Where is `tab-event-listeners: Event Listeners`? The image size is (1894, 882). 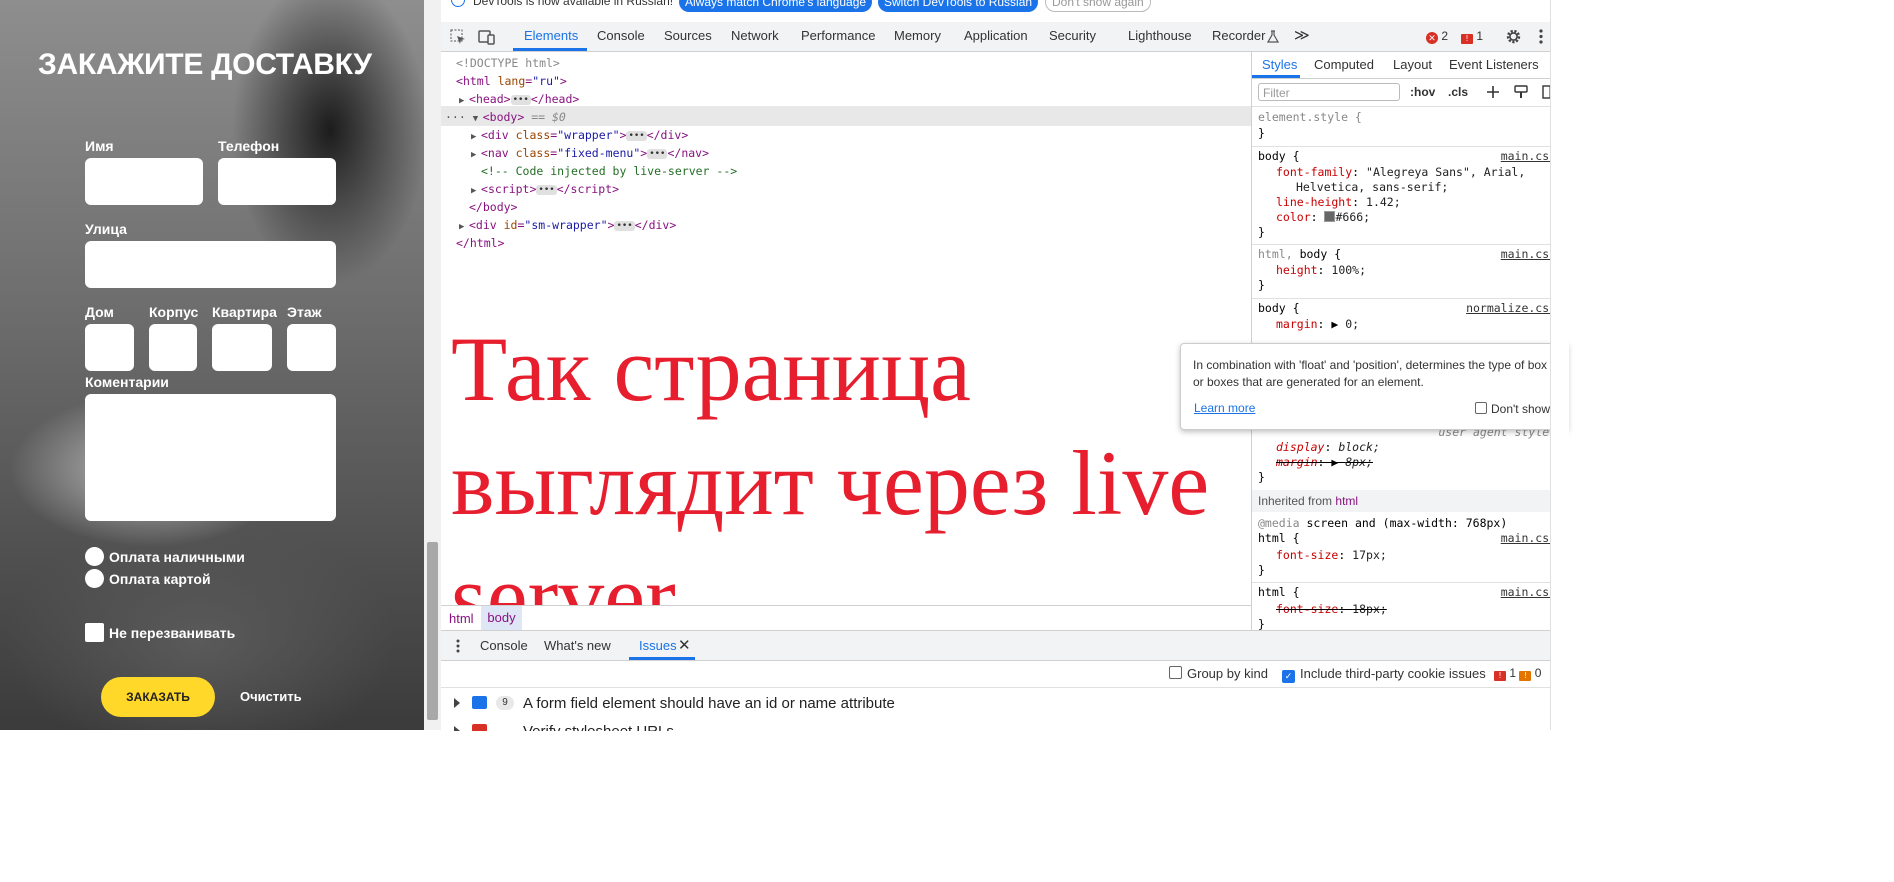
tab-event-listeners: Event Listeners is located at coordinates (1494, 64).